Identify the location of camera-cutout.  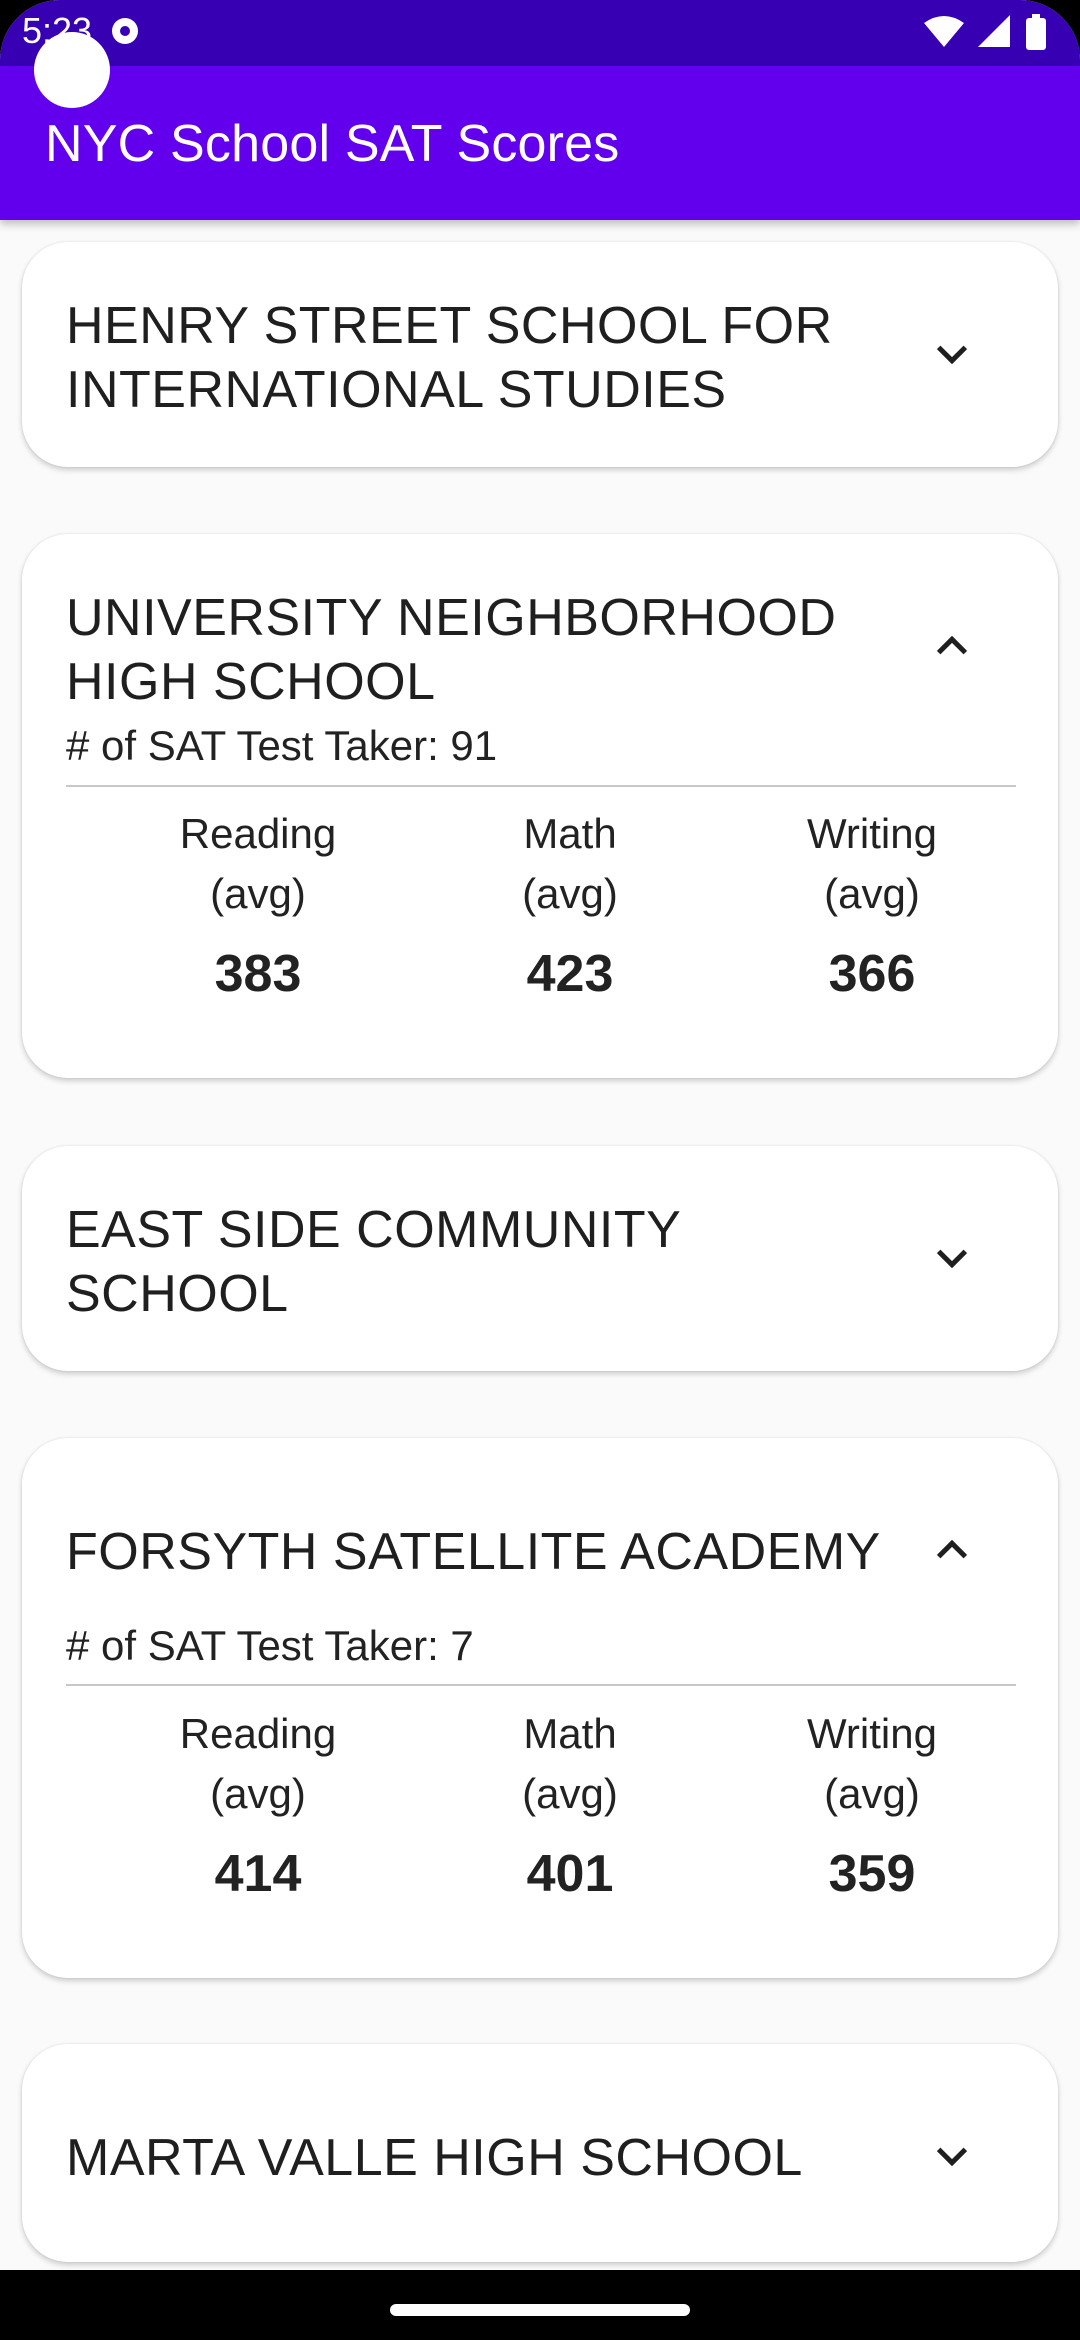
(72, 70).